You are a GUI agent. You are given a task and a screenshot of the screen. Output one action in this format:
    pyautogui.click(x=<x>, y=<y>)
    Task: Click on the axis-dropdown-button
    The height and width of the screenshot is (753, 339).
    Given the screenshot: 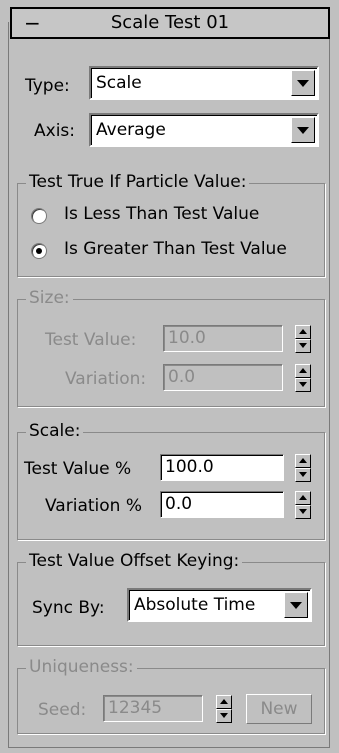 What is the action you would take?
    pyautogui.click(x=303, y=130)
    